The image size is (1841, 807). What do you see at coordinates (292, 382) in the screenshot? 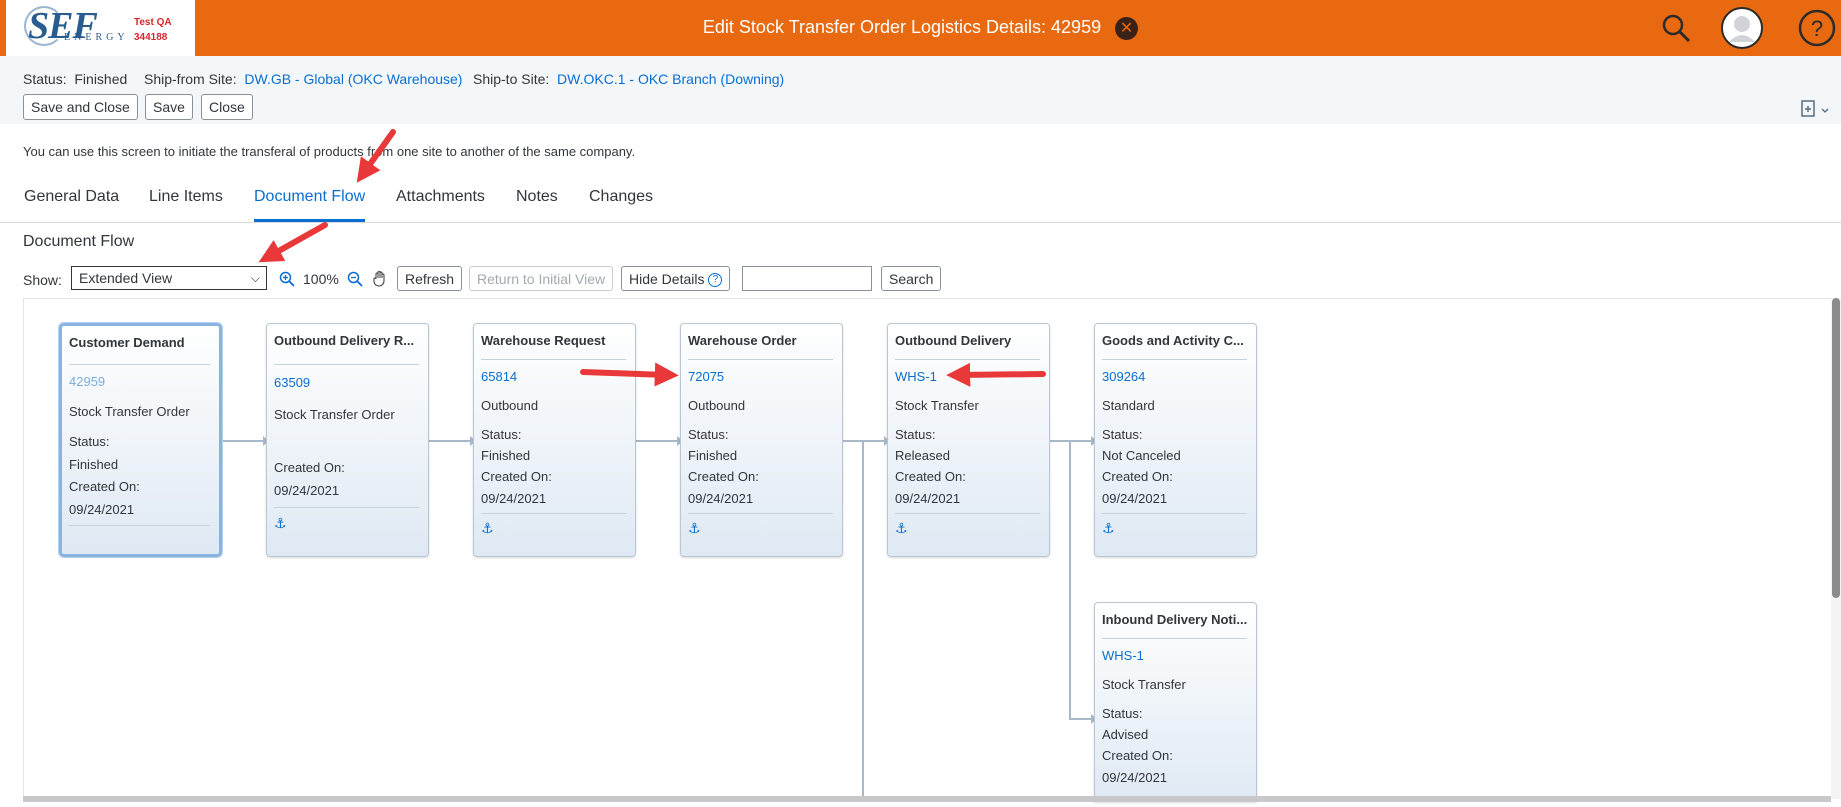
I see `node-id-link: 63509` at bounding box center [292, 382].